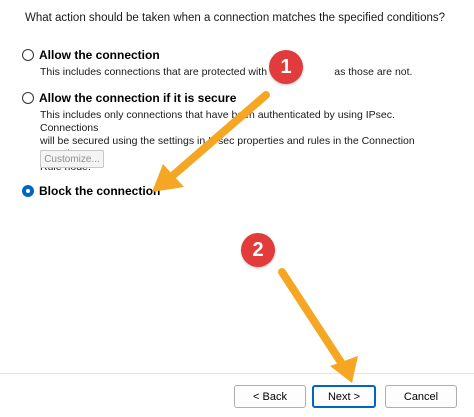 Image resolution: width=474 pixels, height=417 pixels. What do you see at coordinates (258, 250) in the screenshot?
I see `annotation-badge-2: 2` at bounding box center [258, 250].